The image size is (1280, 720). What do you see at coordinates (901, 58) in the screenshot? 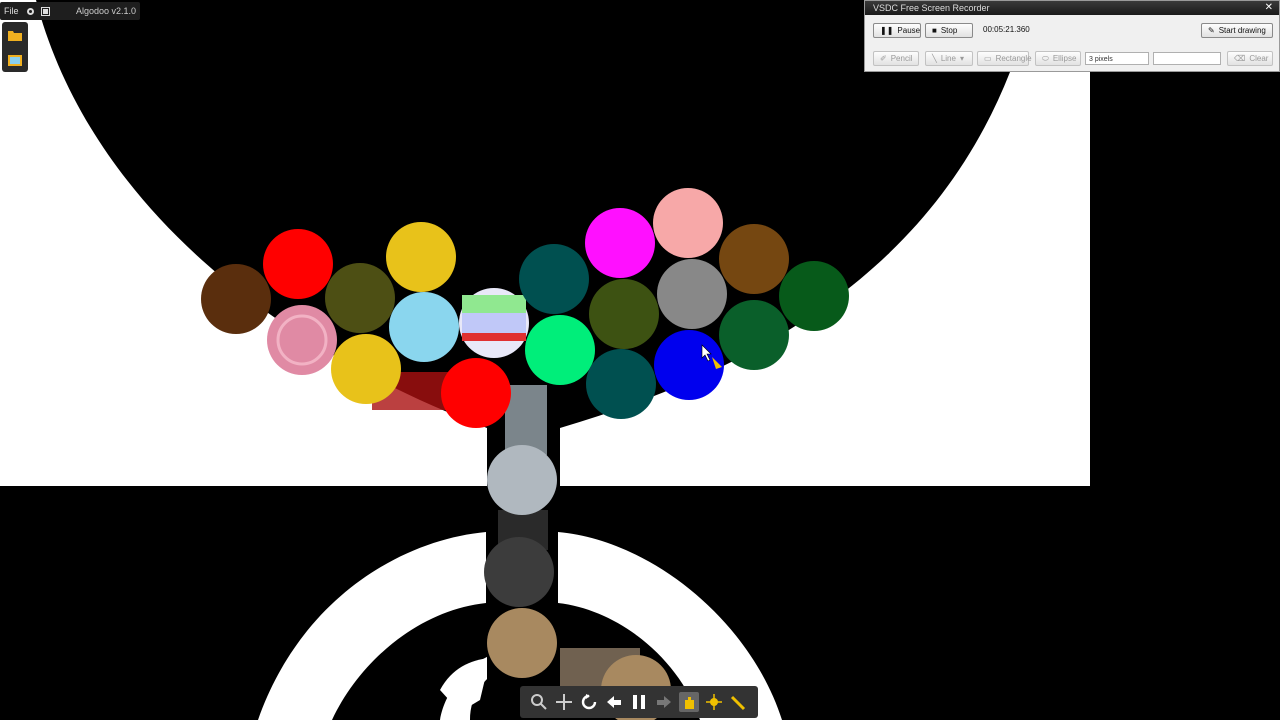
I see `pencil-label: Pencil` at bounding box center [901, 58].